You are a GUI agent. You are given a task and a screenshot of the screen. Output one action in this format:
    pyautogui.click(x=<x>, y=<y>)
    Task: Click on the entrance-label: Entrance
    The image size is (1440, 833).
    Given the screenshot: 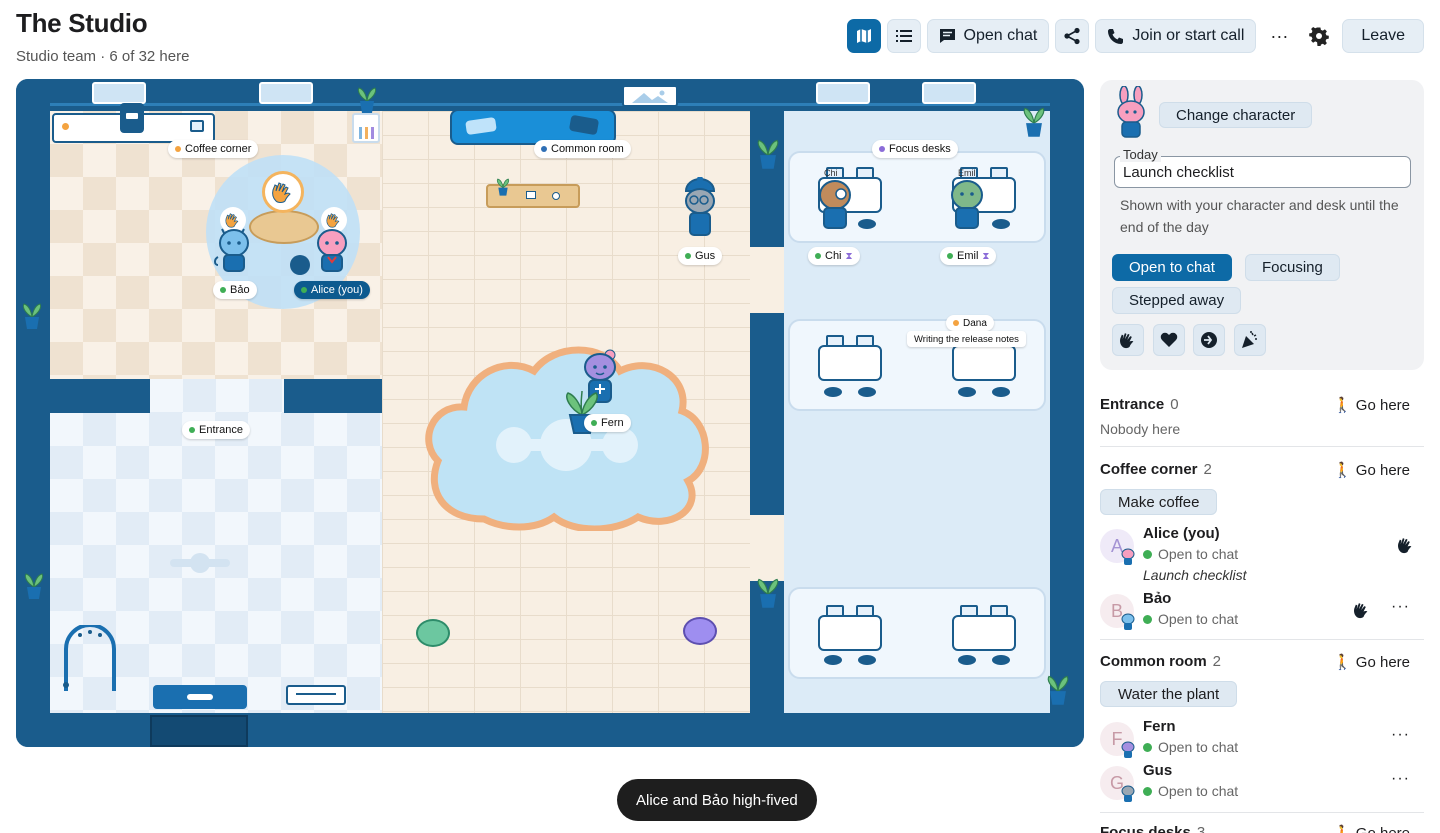 What is the action you would take?
    pyautogui.click(x=216, y=430)
    